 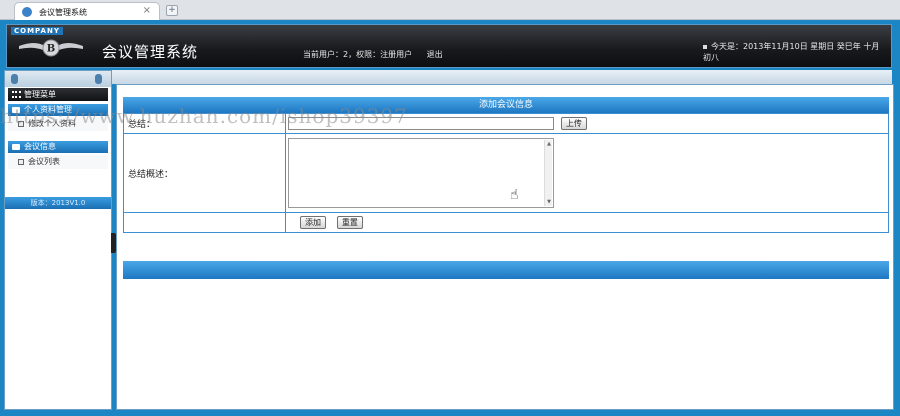 What do you see at coordinates (44, 161) in the screenshot?
I see `sidebar-item-label: 会议列表` at bounding box center [44, 161].